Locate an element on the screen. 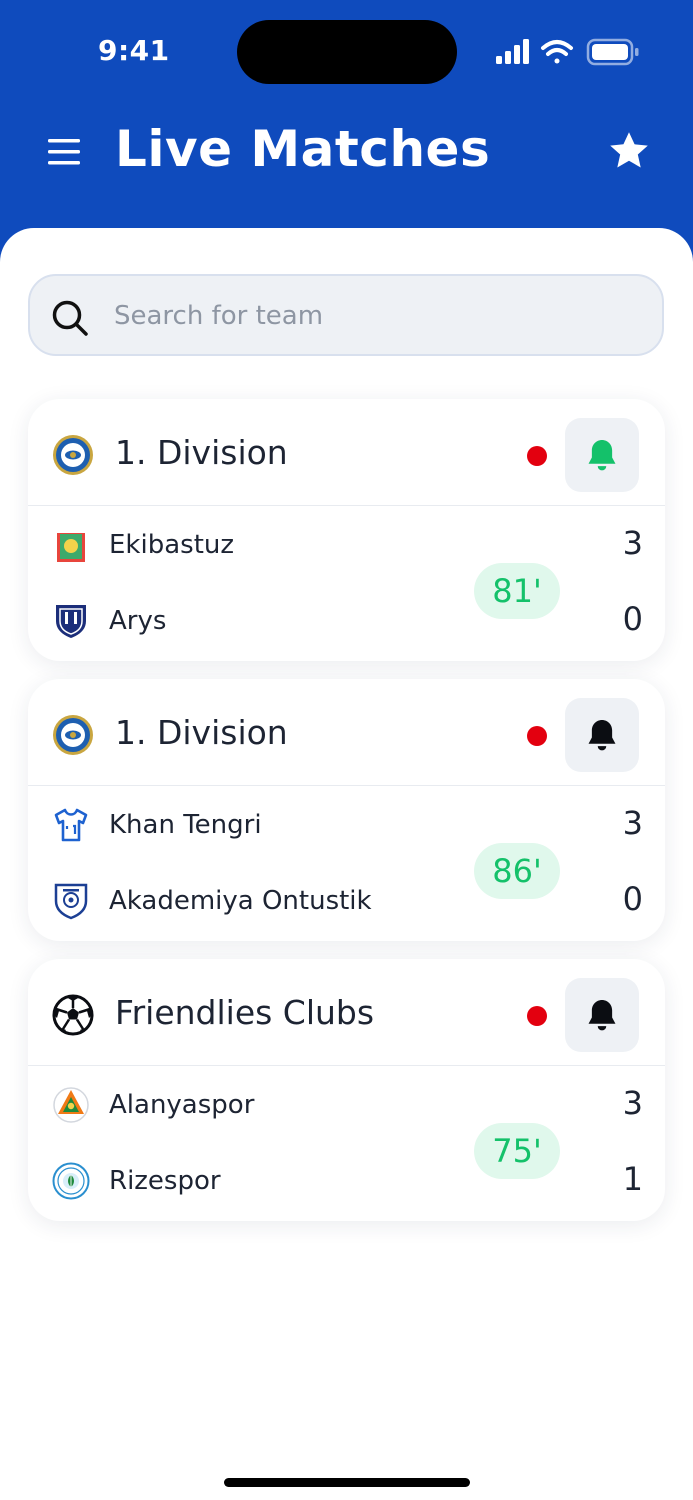  alanyaspor-crest-icon is located at coordinates (71, 1105).